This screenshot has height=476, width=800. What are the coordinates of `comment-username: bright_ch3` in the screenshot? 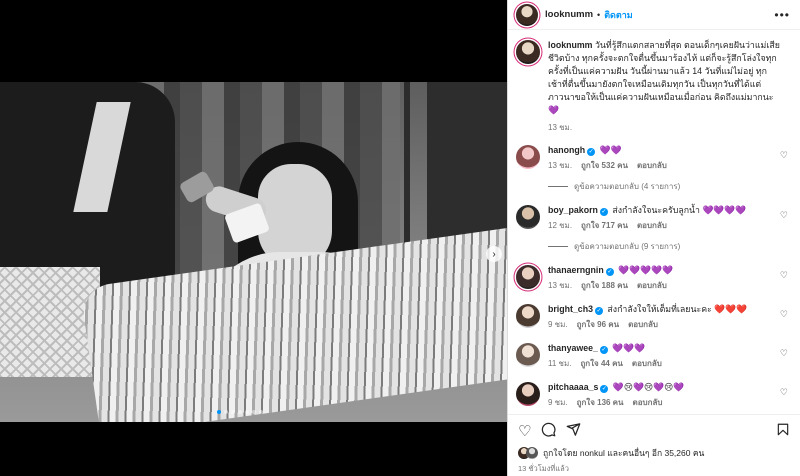 It's located at (570, 309).